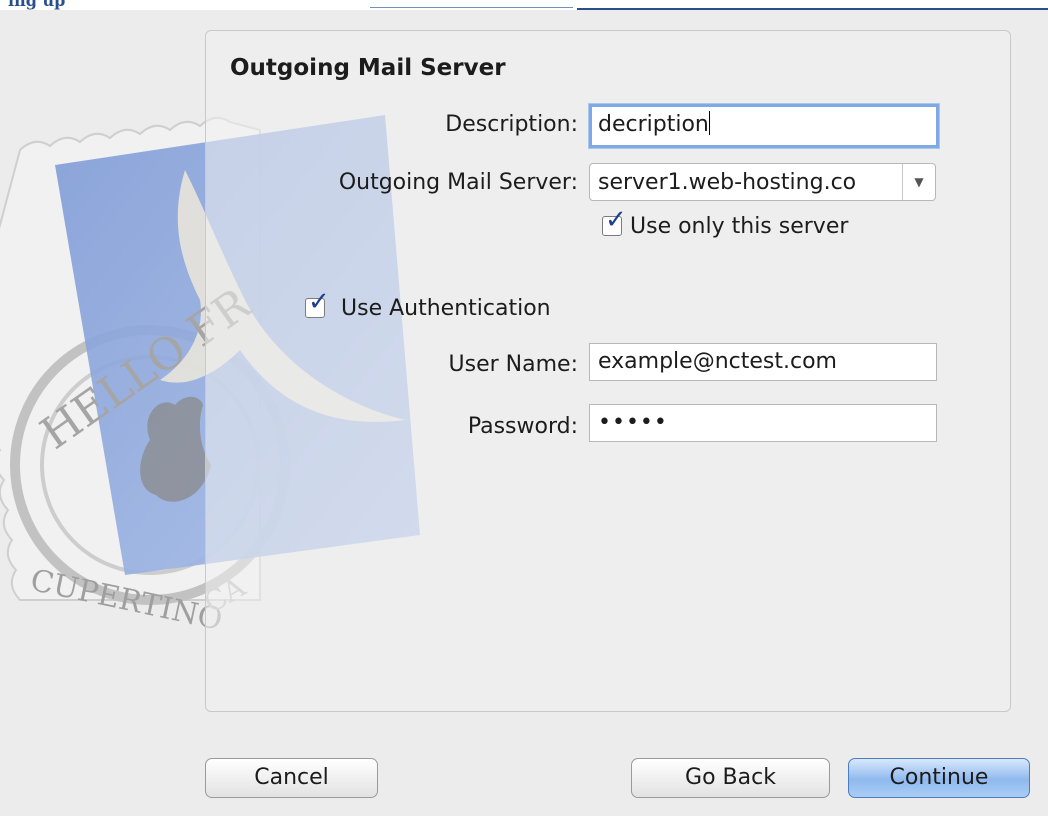 This screenshot has height=816, width=1048. I want to click on use-only-server-label: Use only this server, so click(739, 226).